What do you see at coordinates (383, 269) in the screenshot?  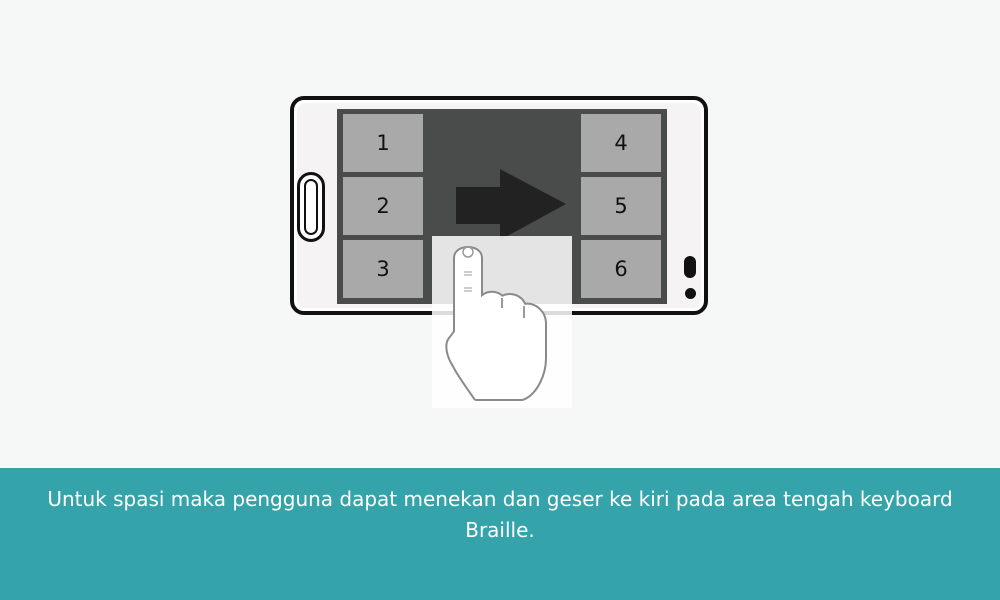 I see `braille-key-3: 3` at bounding box center [383, 269].